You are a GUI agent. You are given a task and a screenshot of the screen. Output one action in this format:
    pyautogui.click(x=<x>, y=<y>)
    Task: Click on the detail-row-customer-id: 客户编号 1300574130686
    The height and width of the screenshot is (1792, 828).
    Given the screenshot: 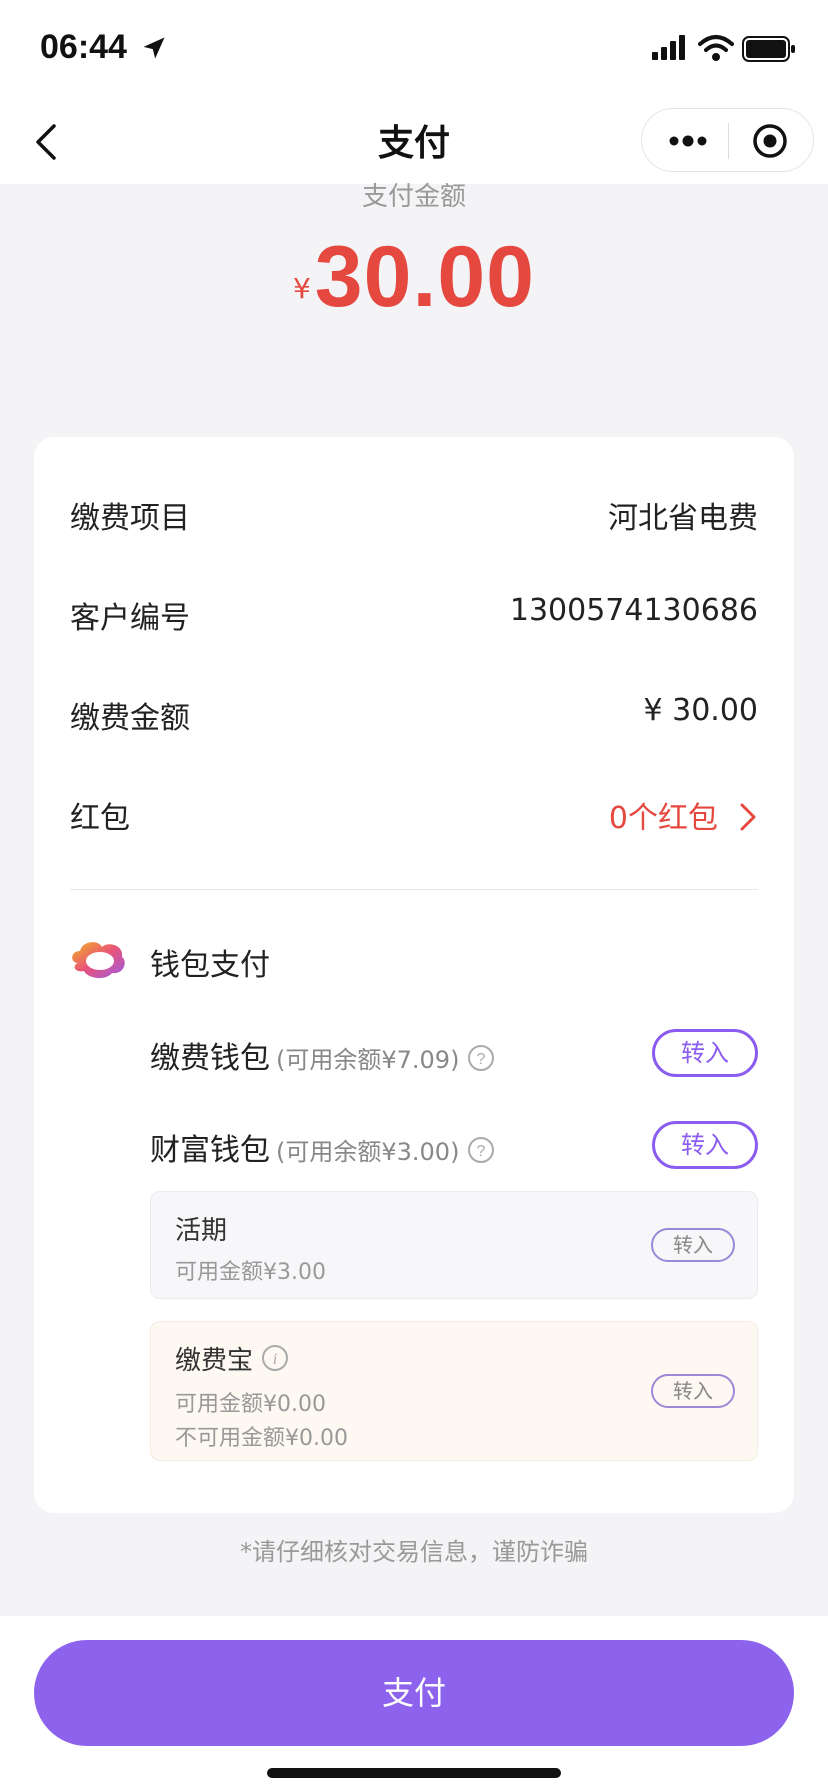 What is the action you would take?
    pyautogui.click(x=414, y=618)
    